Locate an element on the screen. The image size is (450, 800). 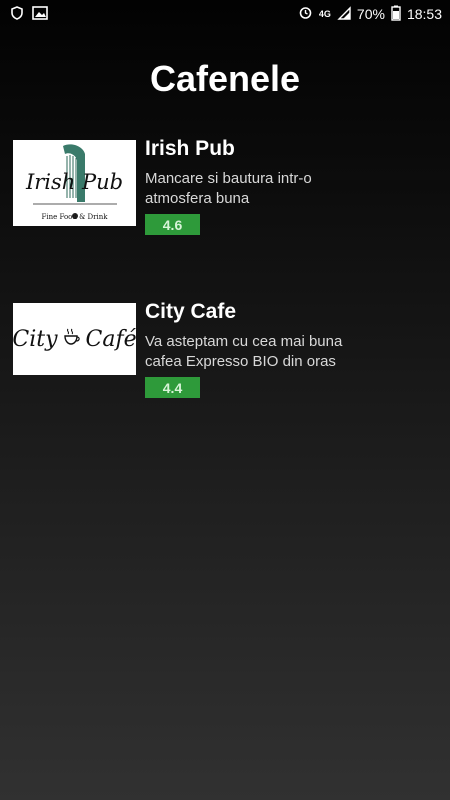
logo-text-city: City is located at coordinates (35, 339).